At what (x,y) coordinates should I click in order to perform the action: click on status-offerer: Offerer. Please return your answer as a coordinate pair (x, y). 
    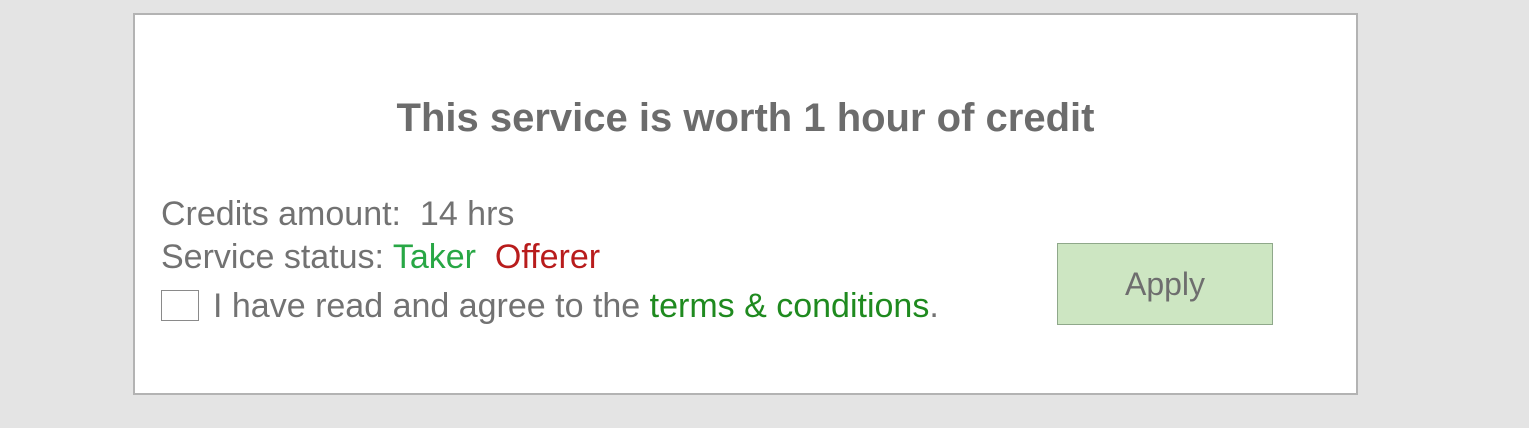
    Looking at the image, I should click on (547, 257).